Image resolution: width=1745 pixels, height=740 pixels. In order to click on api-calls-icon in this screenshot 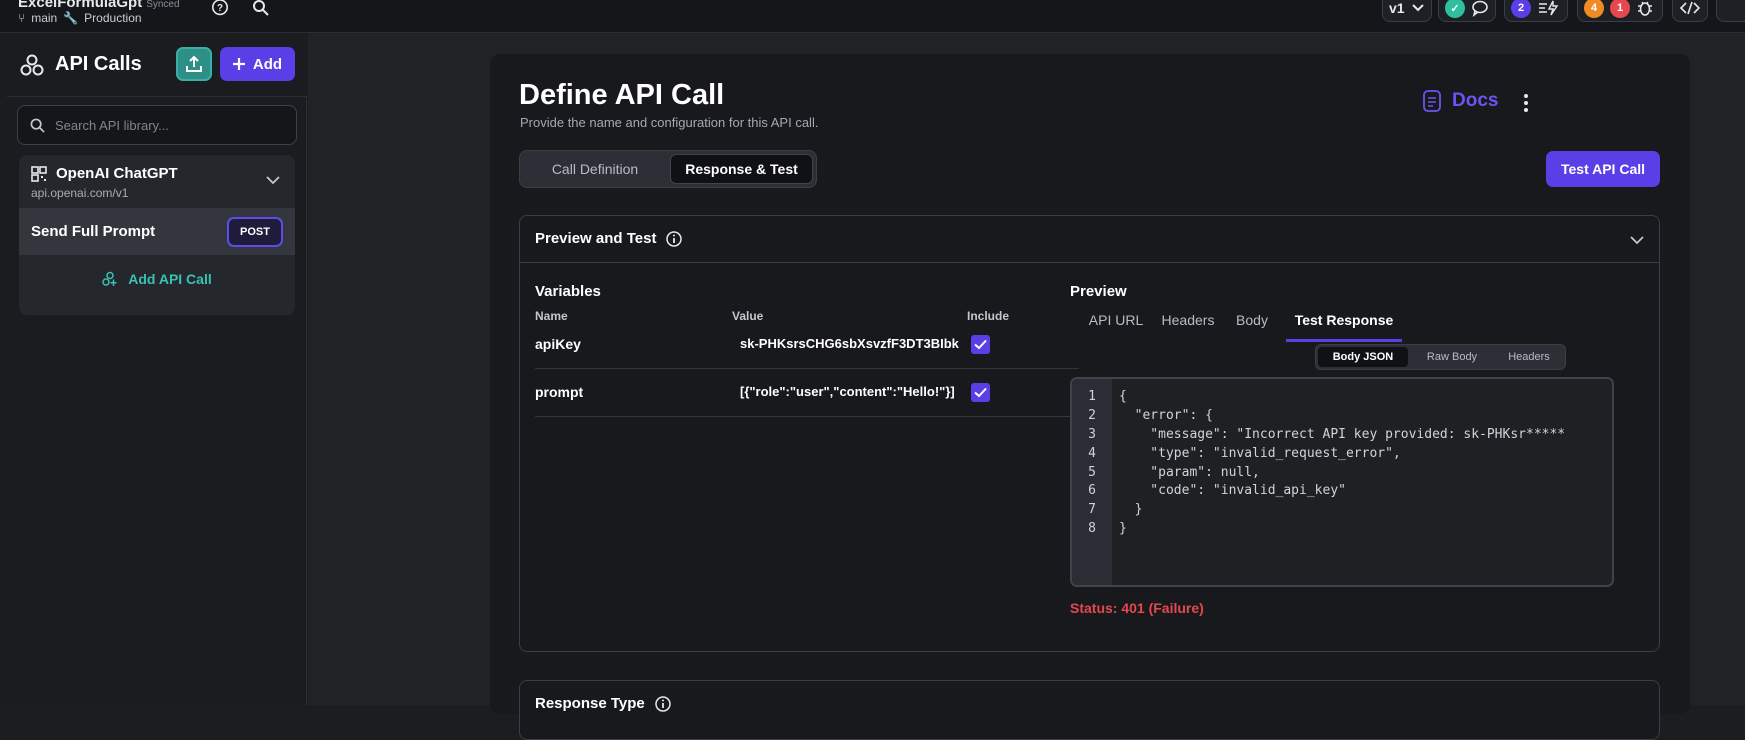, I will do `click(32, 65)`.